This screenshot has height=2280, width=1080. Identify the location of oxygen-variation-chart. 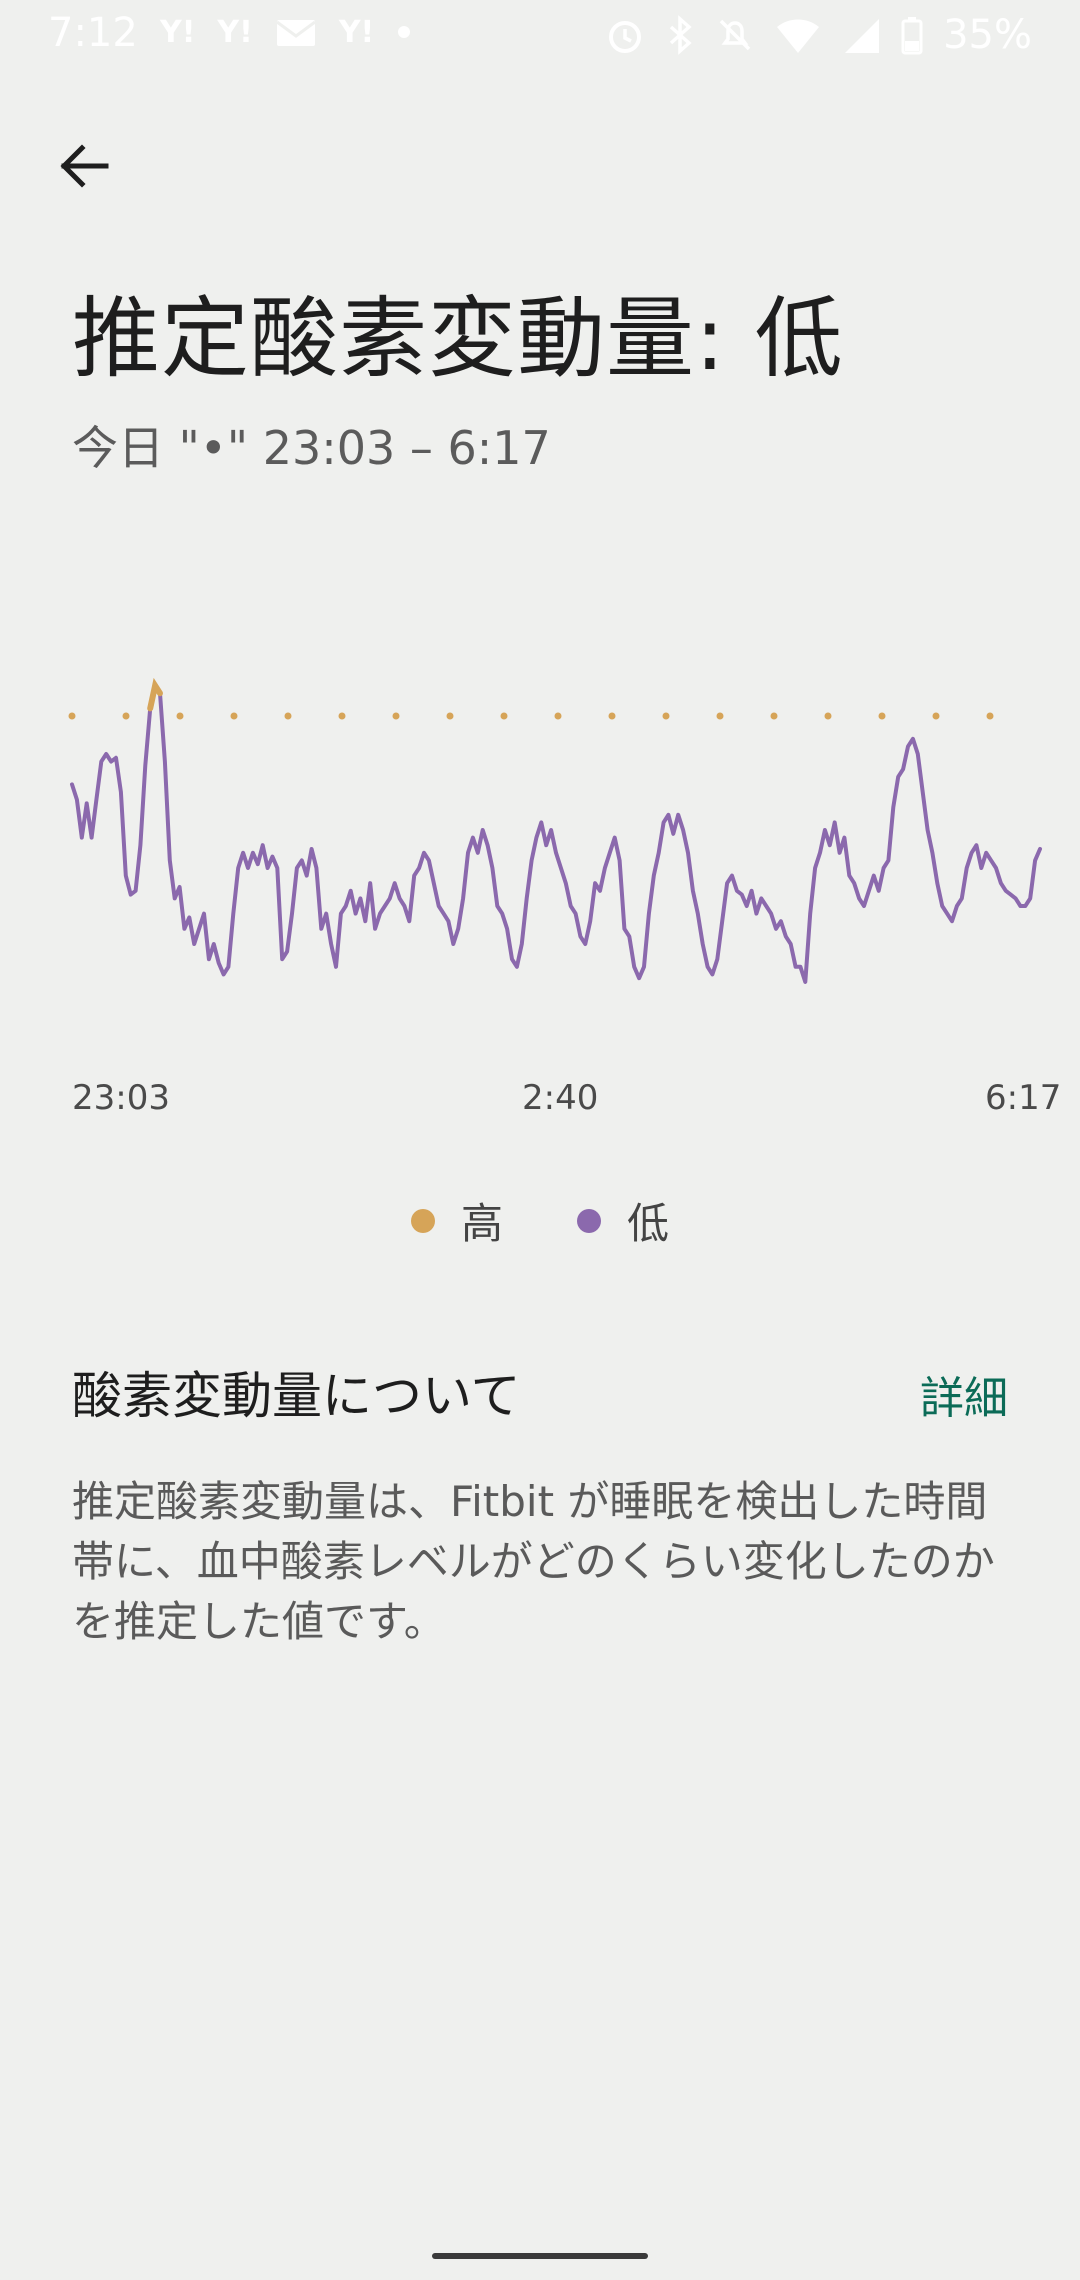
(555, 830).